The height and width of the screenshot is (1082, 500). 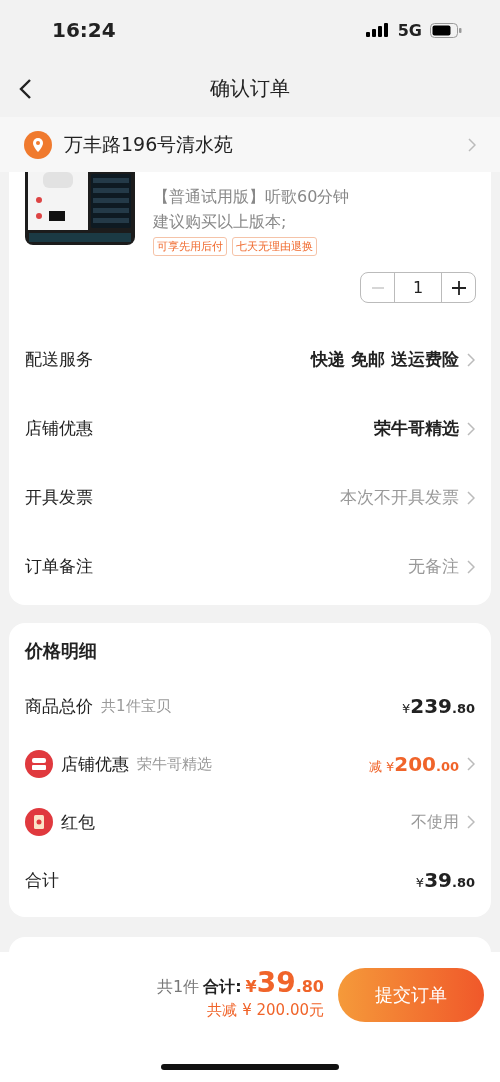 I want to click on saved-amount: 共减 ¥ 200.00元, so click(x=265, y=1010).